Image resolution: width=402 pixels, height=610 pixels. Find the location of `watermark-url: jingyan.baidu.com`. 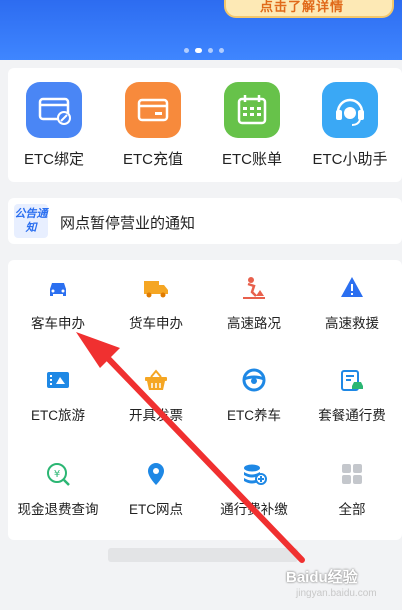

watermark-url: jingyan.baidu.com is located at coordinates (336, 593).